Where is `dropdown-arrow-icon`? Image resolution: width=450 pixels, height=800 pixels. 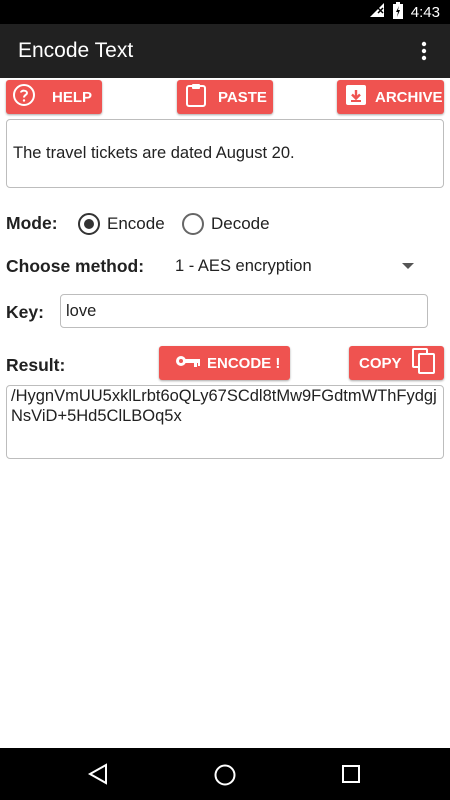
dropdown-arrow-icon is located at coordinates (408, 266).